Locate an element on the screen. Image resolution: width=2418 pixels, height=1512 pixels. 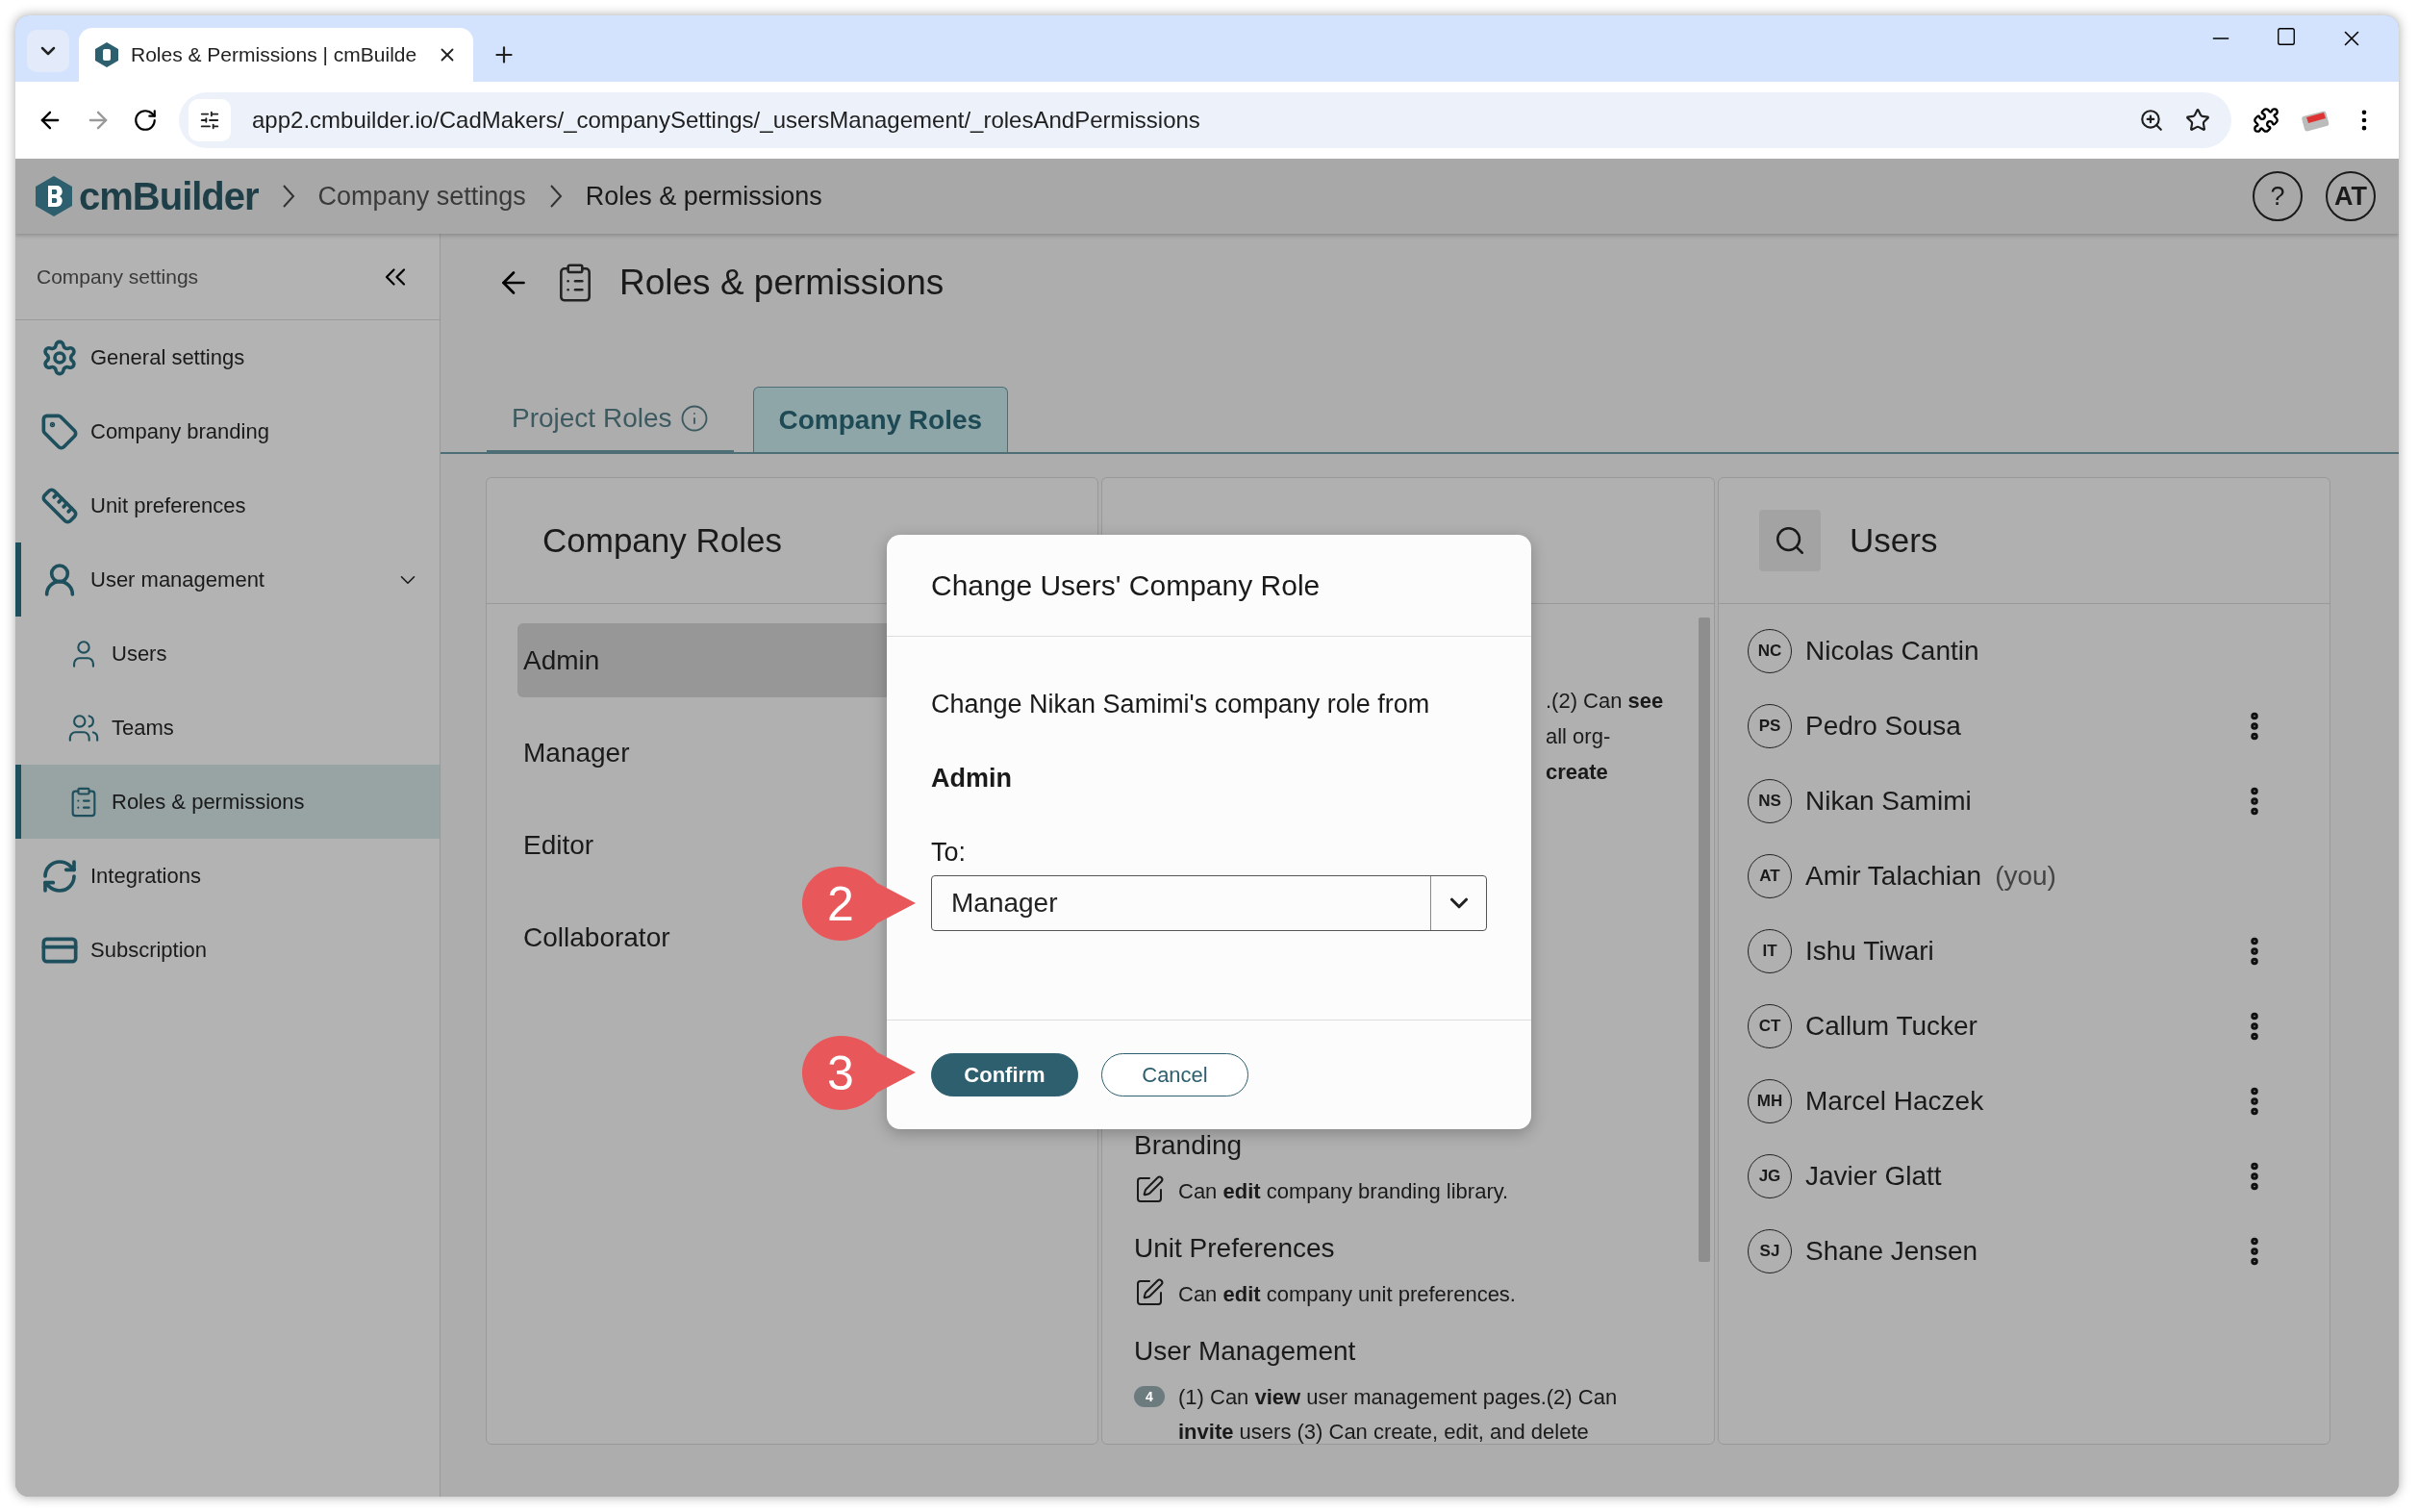
search-button is located at coordinates (1790, 541).